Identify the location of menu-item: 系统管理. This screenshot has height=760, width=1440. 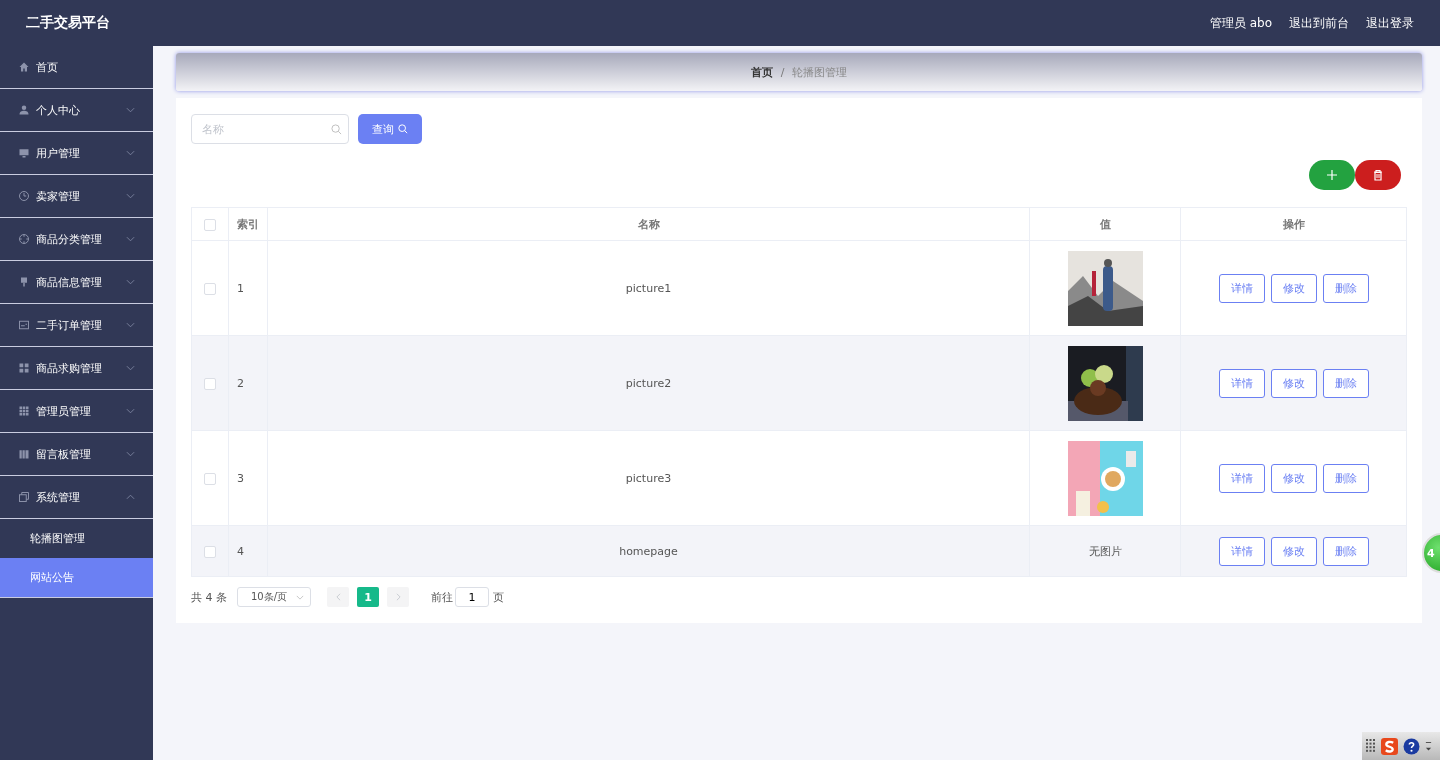
(76, 497).